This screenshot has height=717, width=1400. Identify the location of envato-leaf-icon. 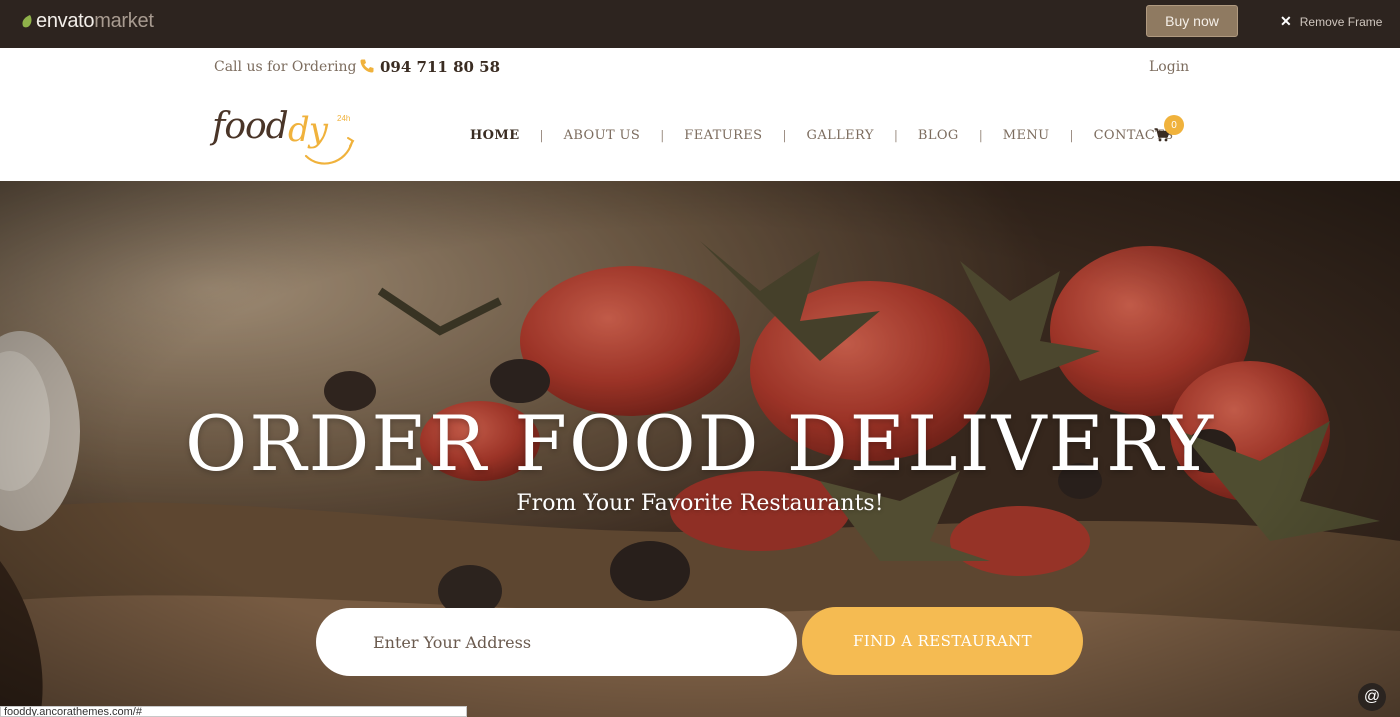
(27, 21).